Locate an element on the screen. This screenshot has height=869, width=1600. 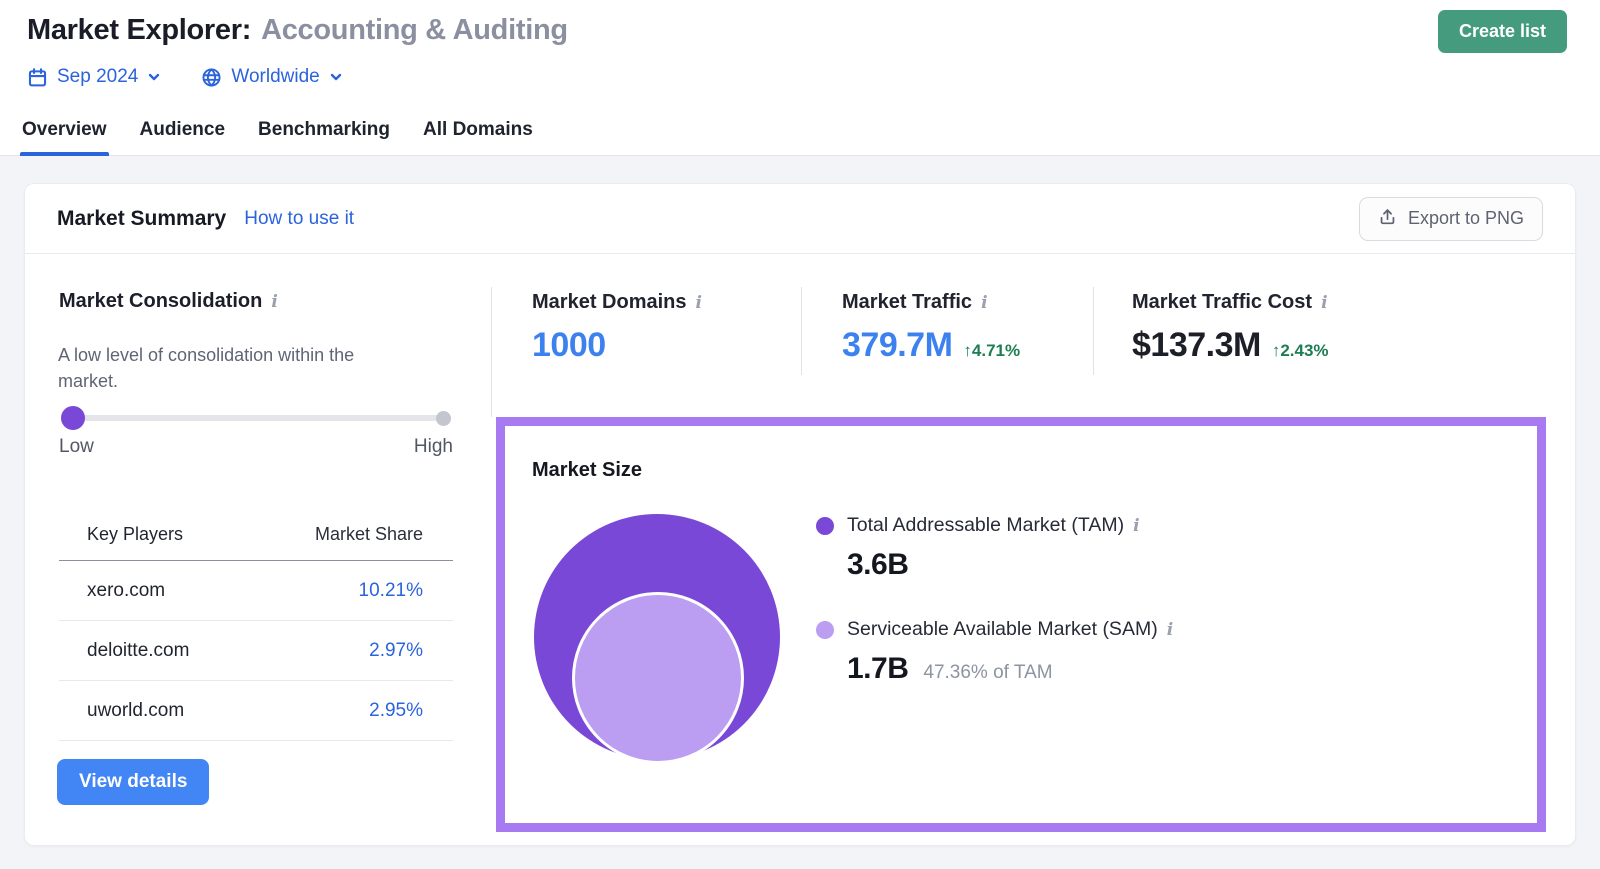
tab-benchmarking: Benchmarking is located at coordinates (324, 137).